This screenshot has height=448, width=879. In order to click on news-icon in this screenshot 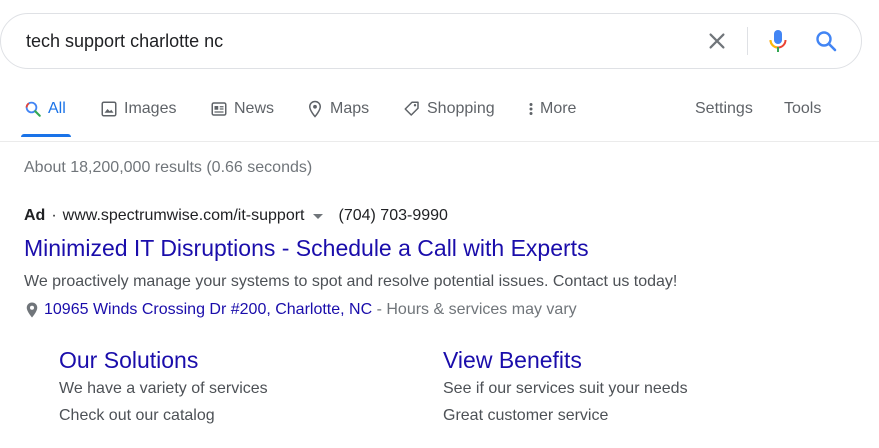, I will do `click(219, 109)`.